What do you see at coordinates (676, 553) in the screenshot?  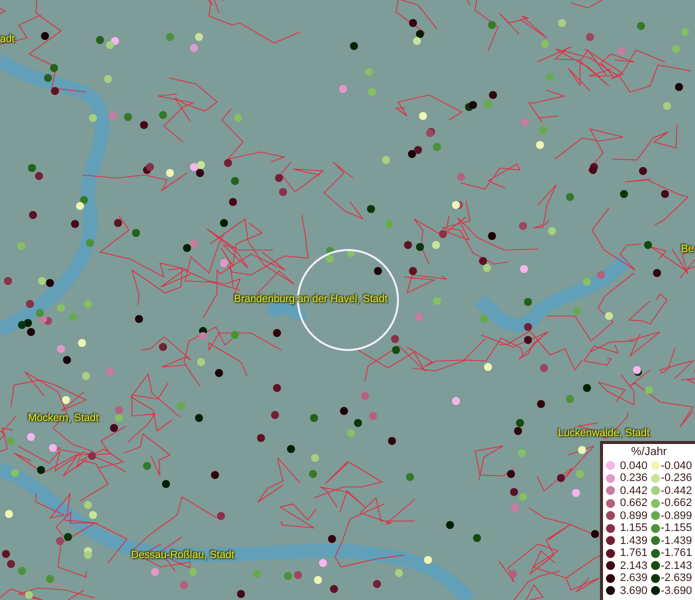 I see `legend-value: -1.761` at bounding box center [676, 553].